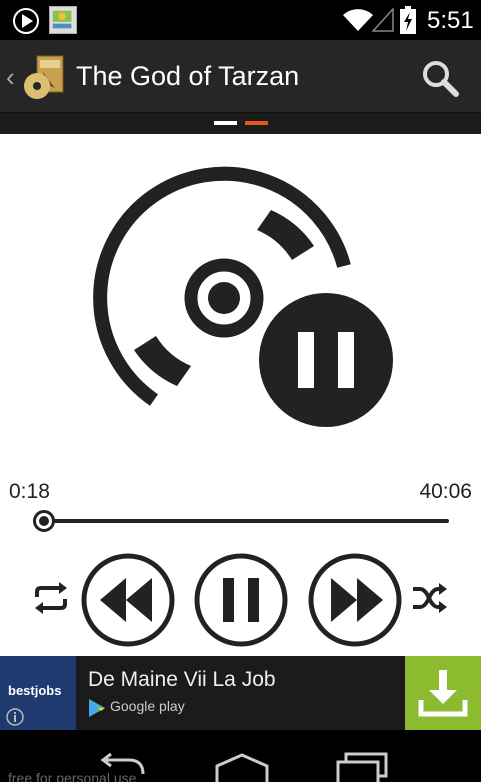  I want to click on book-cd-app-icon, so click(44, 77).